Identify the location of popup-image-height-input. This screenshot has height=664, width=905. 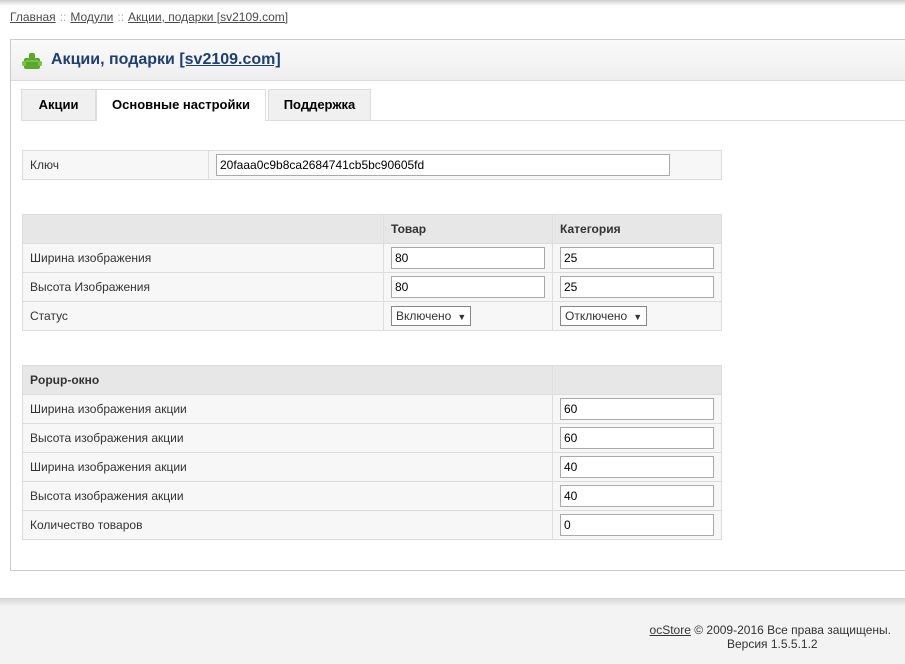
(637, 438).